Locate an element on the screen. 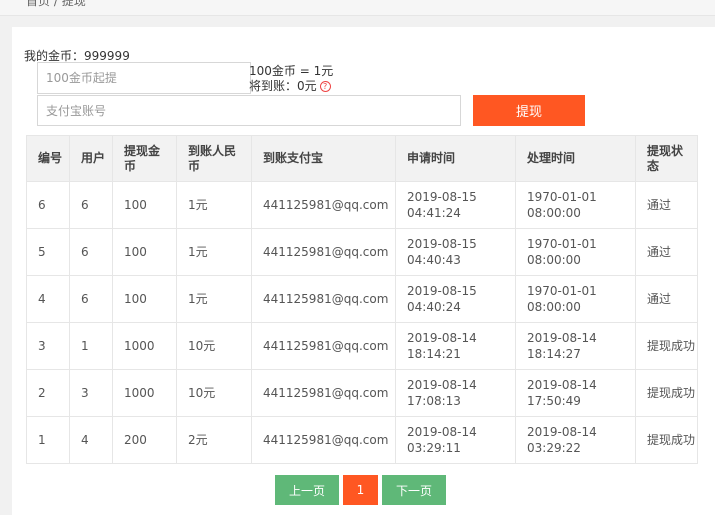  process-clock: 17:50:49 is located at coordinates (554, 401).